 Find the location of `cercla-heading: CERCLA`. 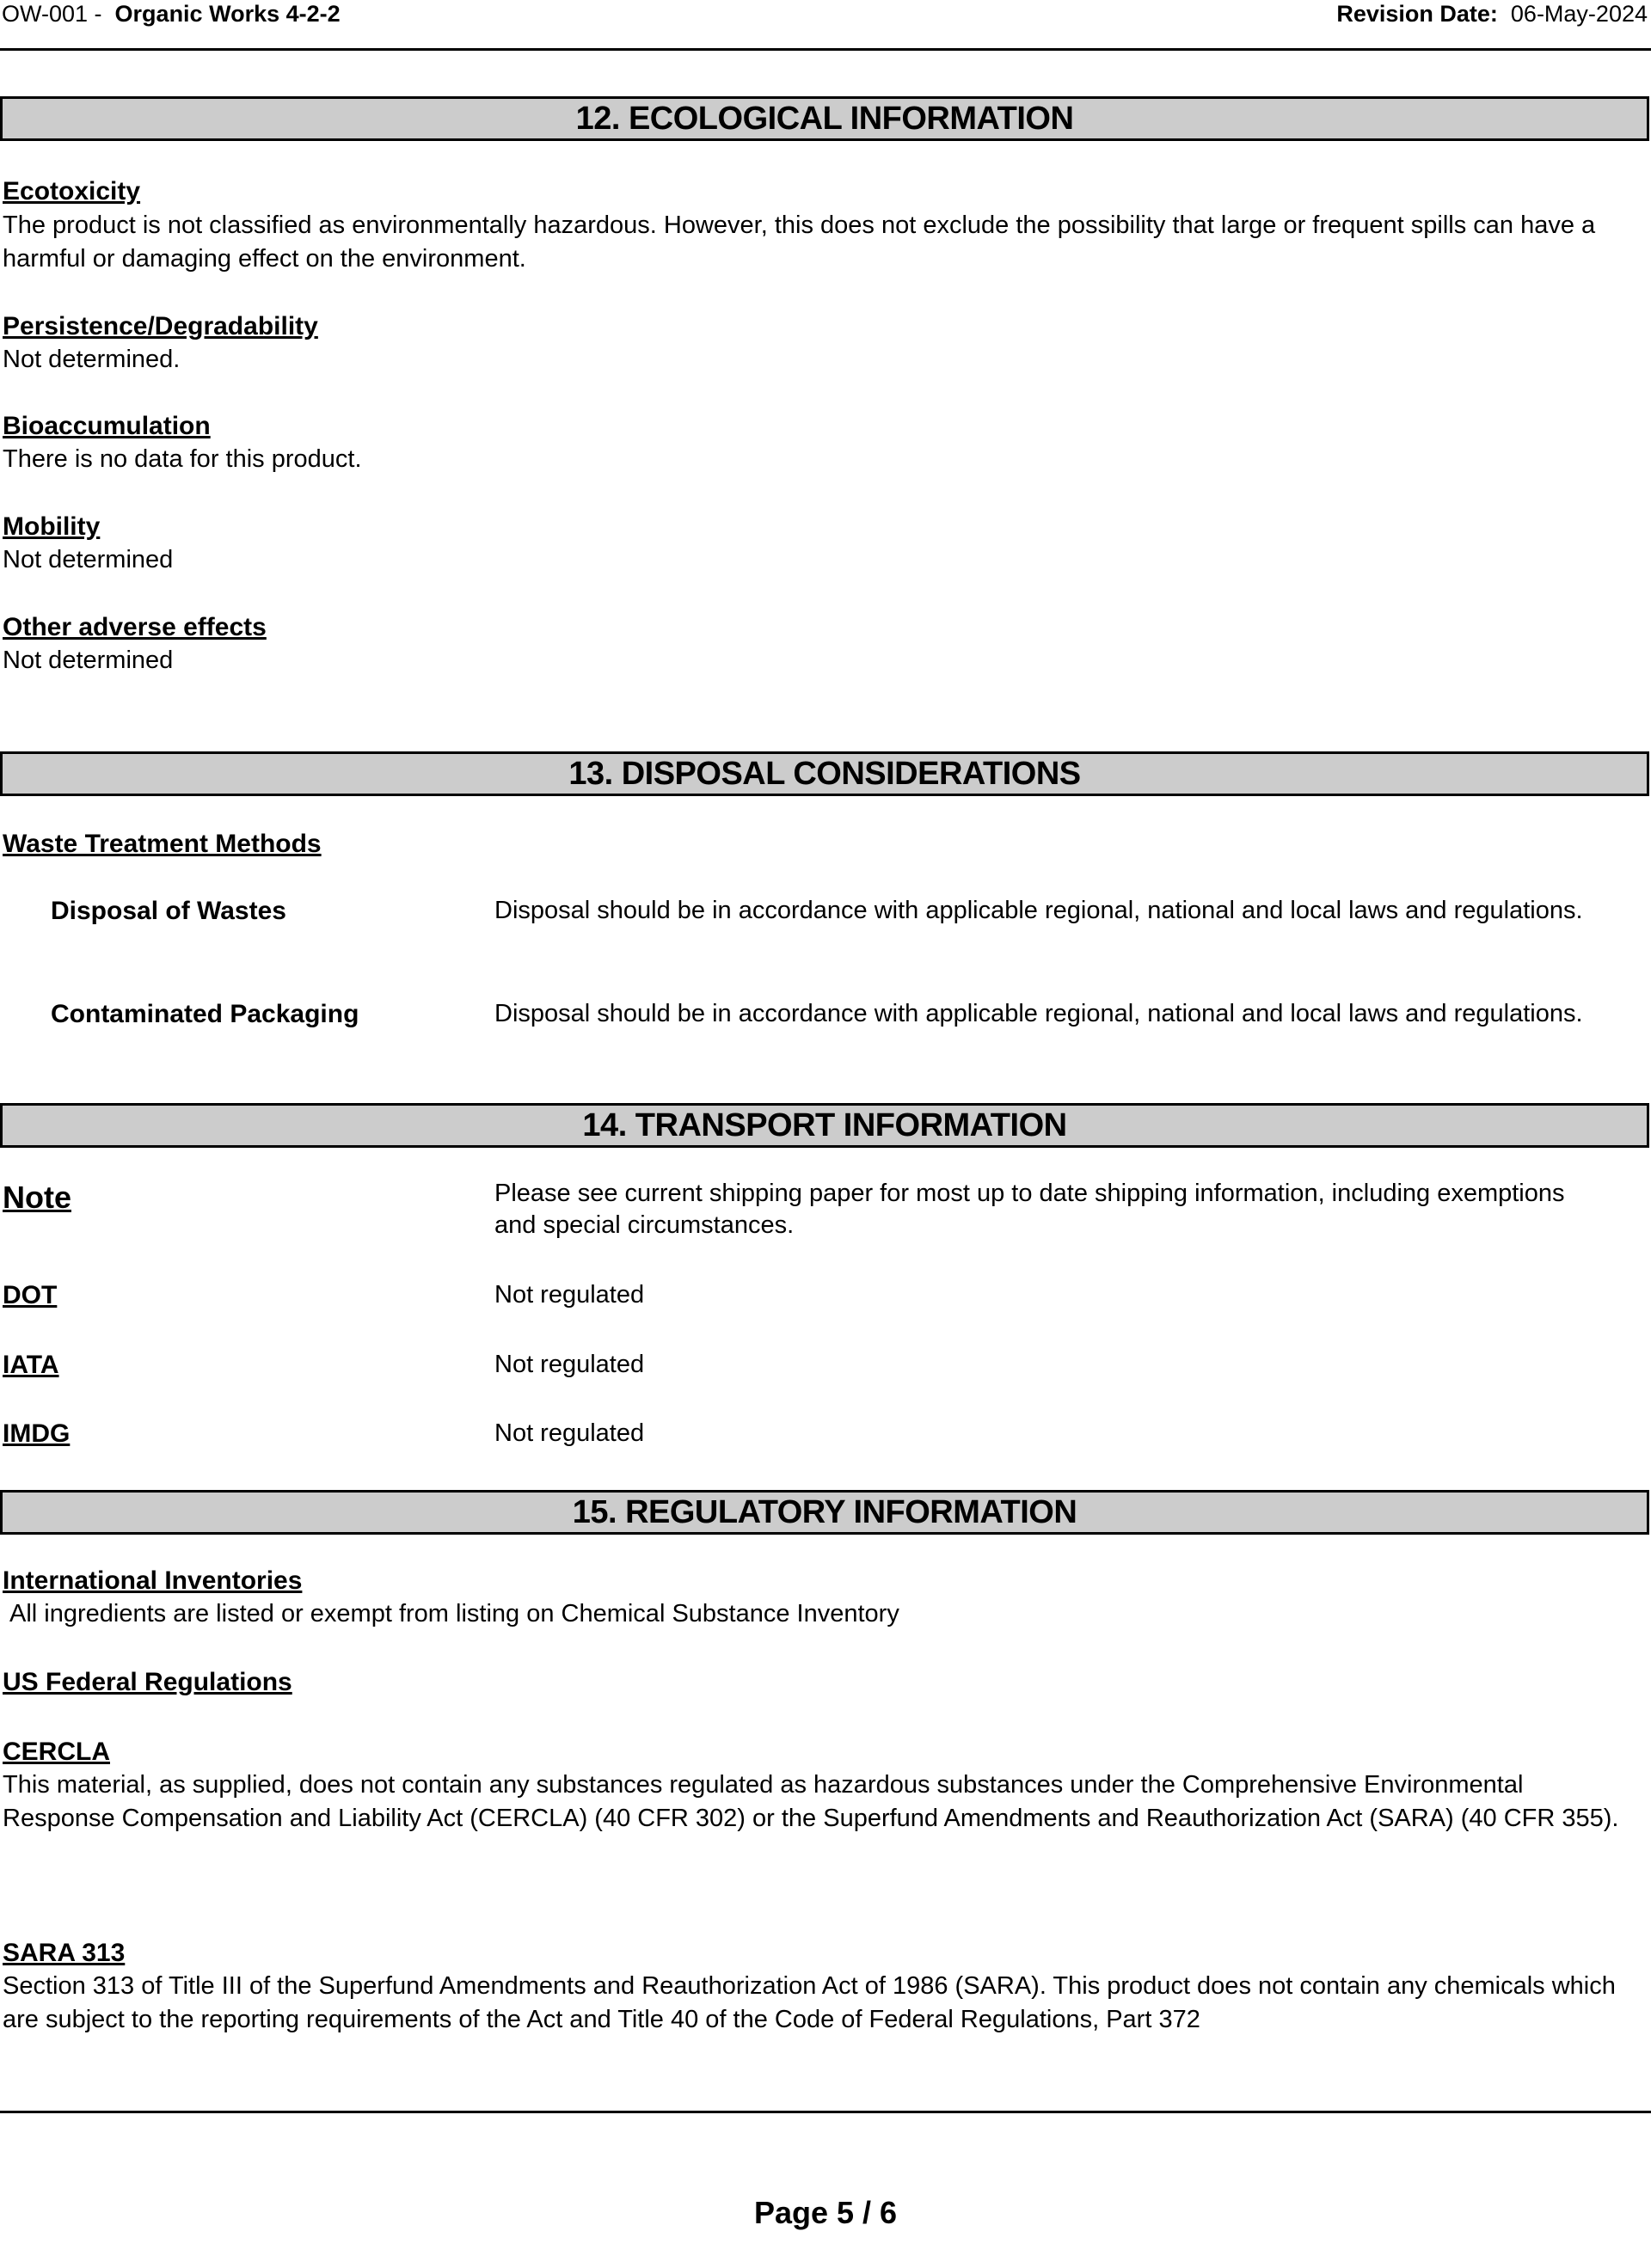

cercla-heading: CERCLA is located at coordinates (56, 1752).